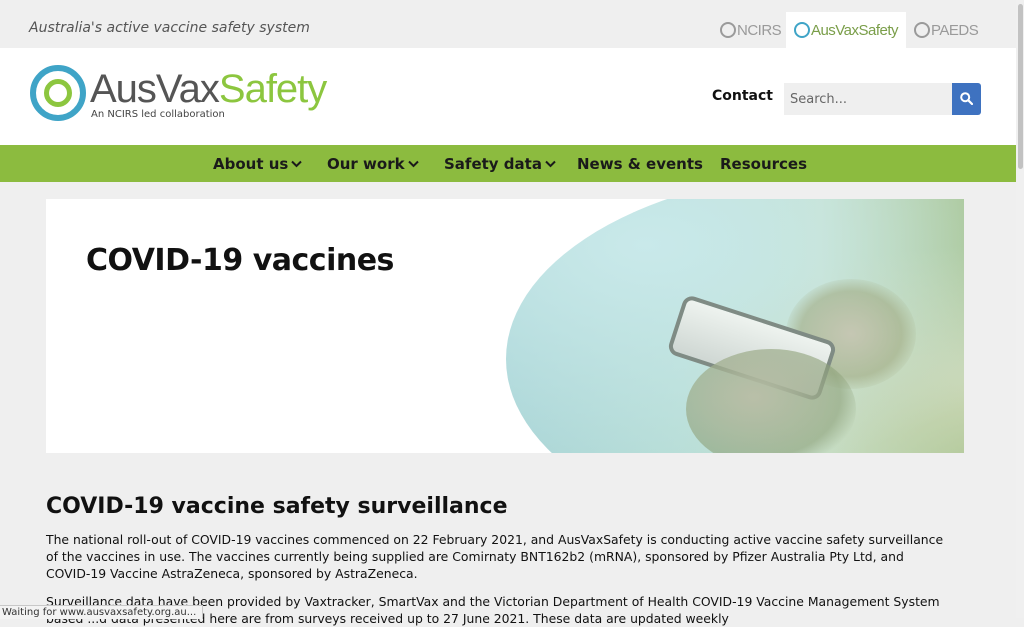 This screenshot has width=1024, height=627. I want to click on network-link-label: PAEDS, so click(955, 30).